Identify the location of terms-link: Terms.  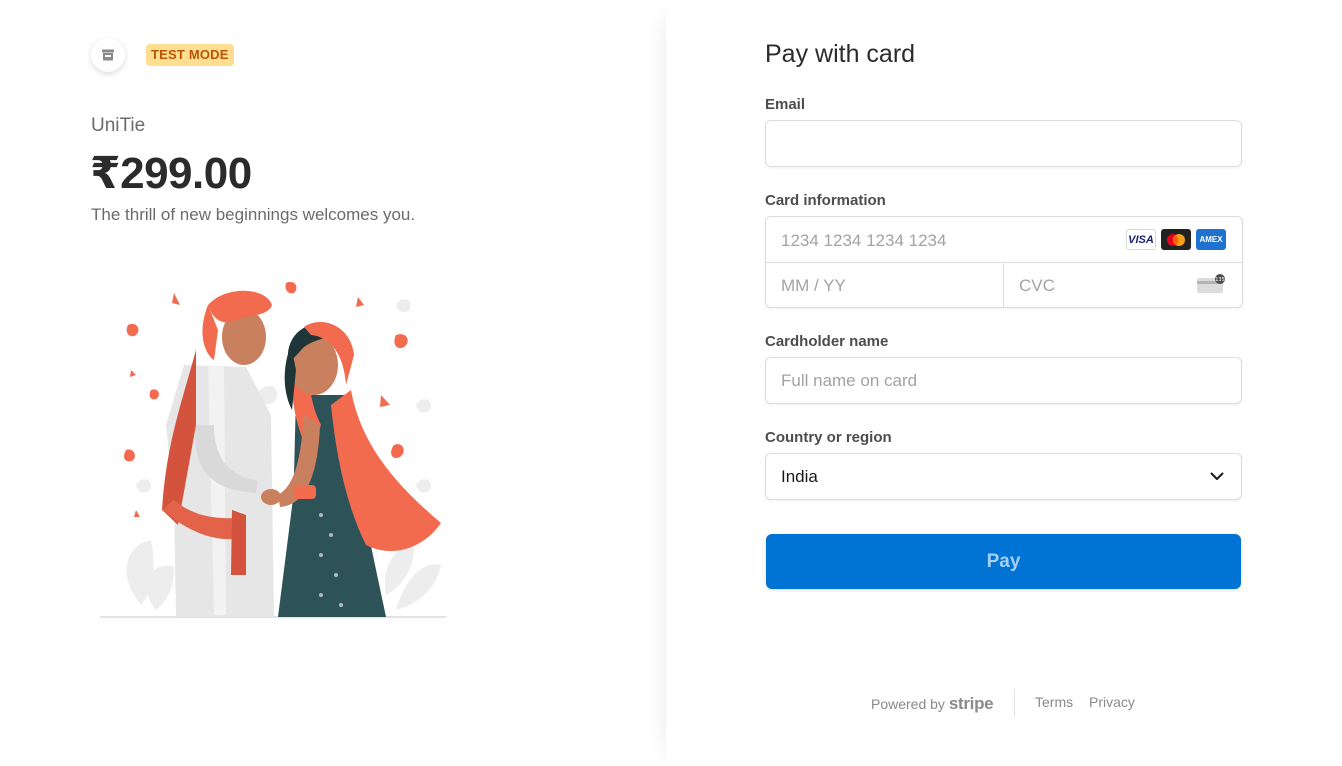
(1054, 702).